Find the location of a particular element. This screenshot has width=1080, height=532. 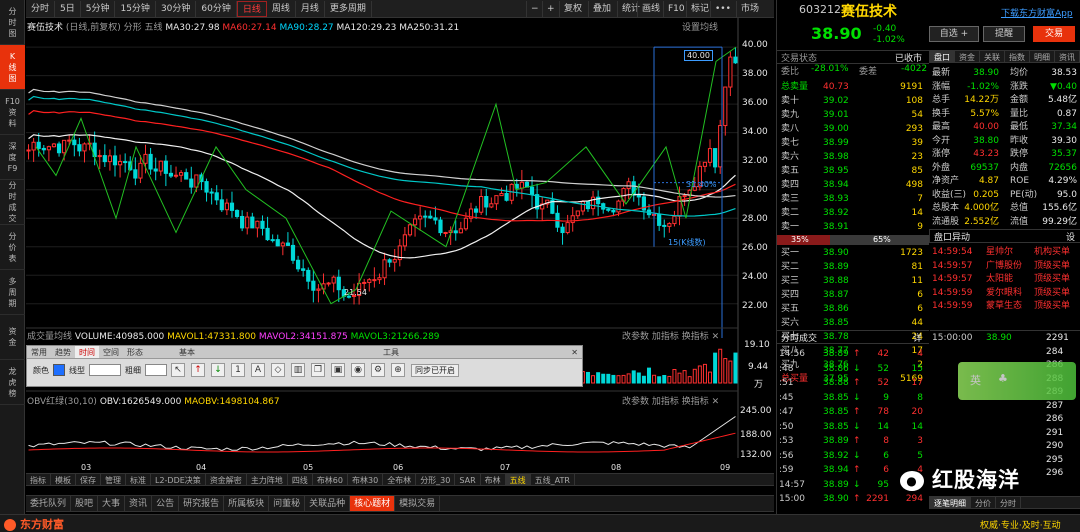

link-icon: ⊕ is located at coordinates (398, 370).